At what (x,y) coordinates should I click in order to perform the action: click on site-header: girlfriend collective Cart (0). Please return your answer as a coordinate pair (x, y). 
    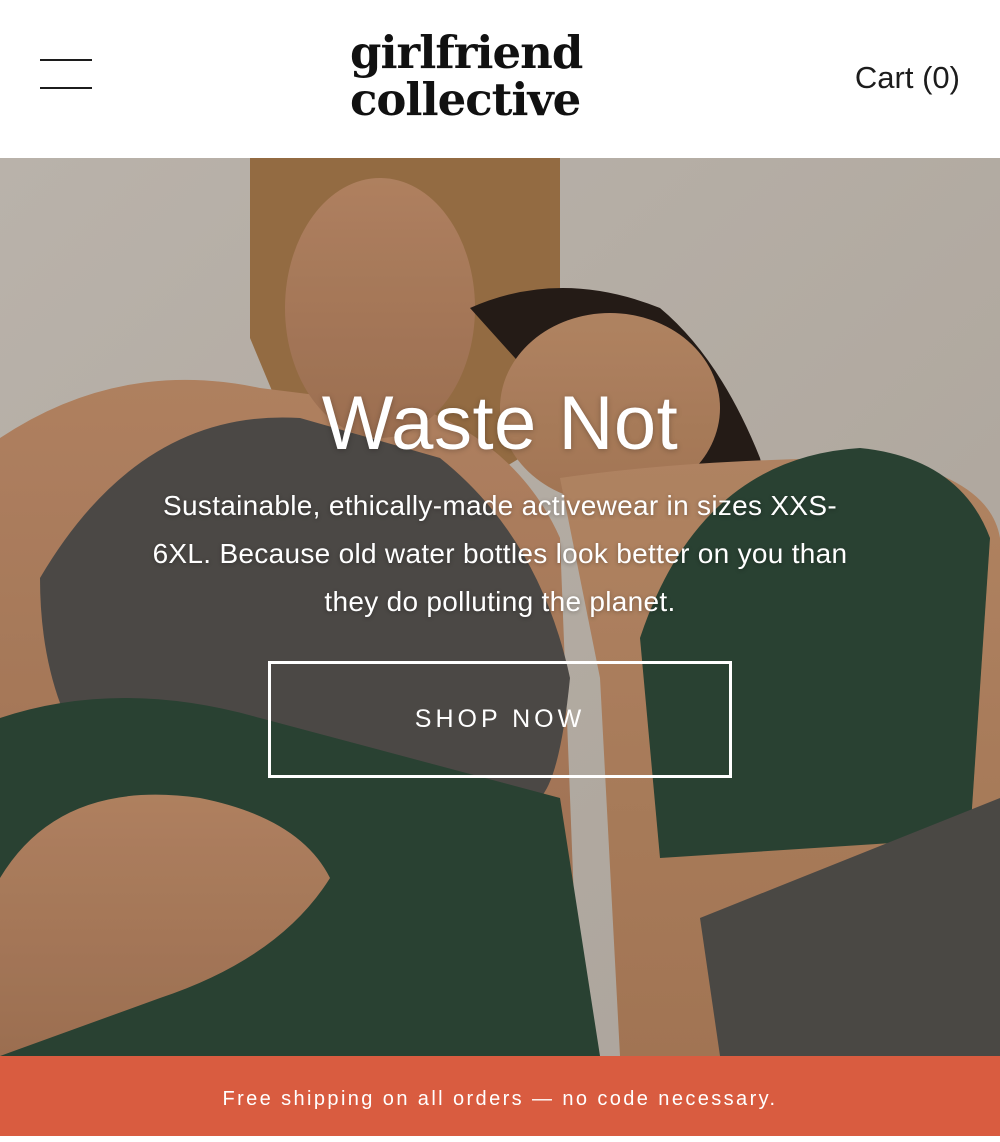
    Looking at the image, I should click on (500, 79).